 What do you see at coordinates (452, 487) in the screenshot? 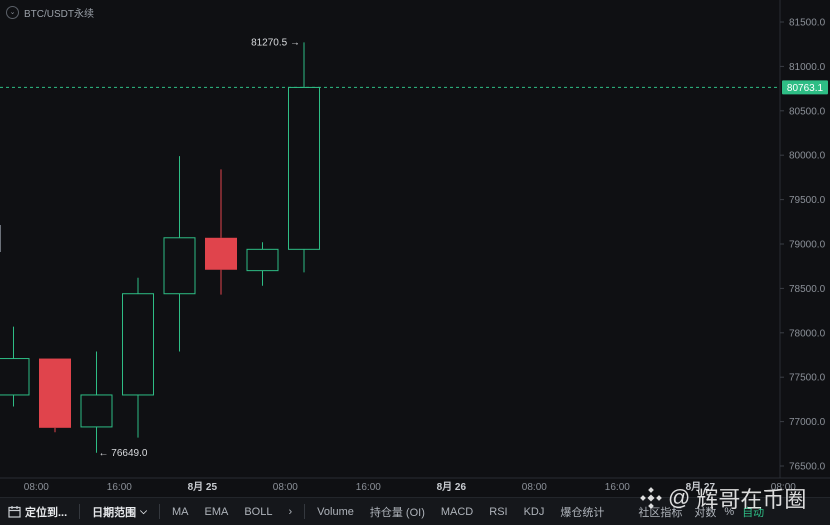
I see `time-tick-label: 8月 26` at bounding box center [452, 487].